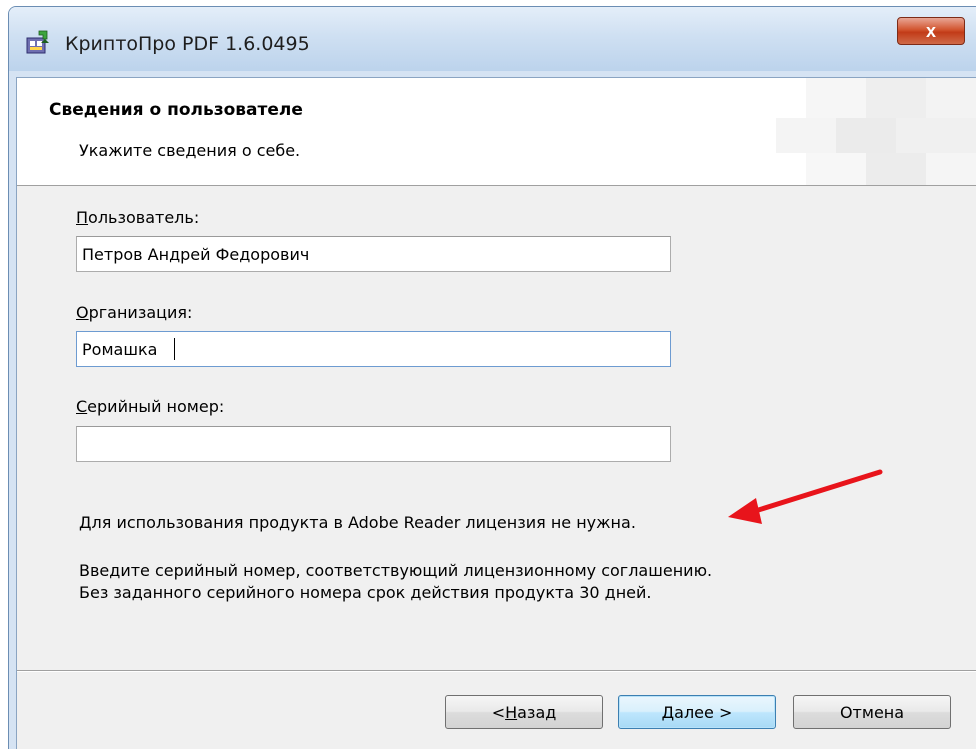  Describe the element at coordinates (144, 217) in the screenshot. I see `user-label-text: ользователь:` at that location.